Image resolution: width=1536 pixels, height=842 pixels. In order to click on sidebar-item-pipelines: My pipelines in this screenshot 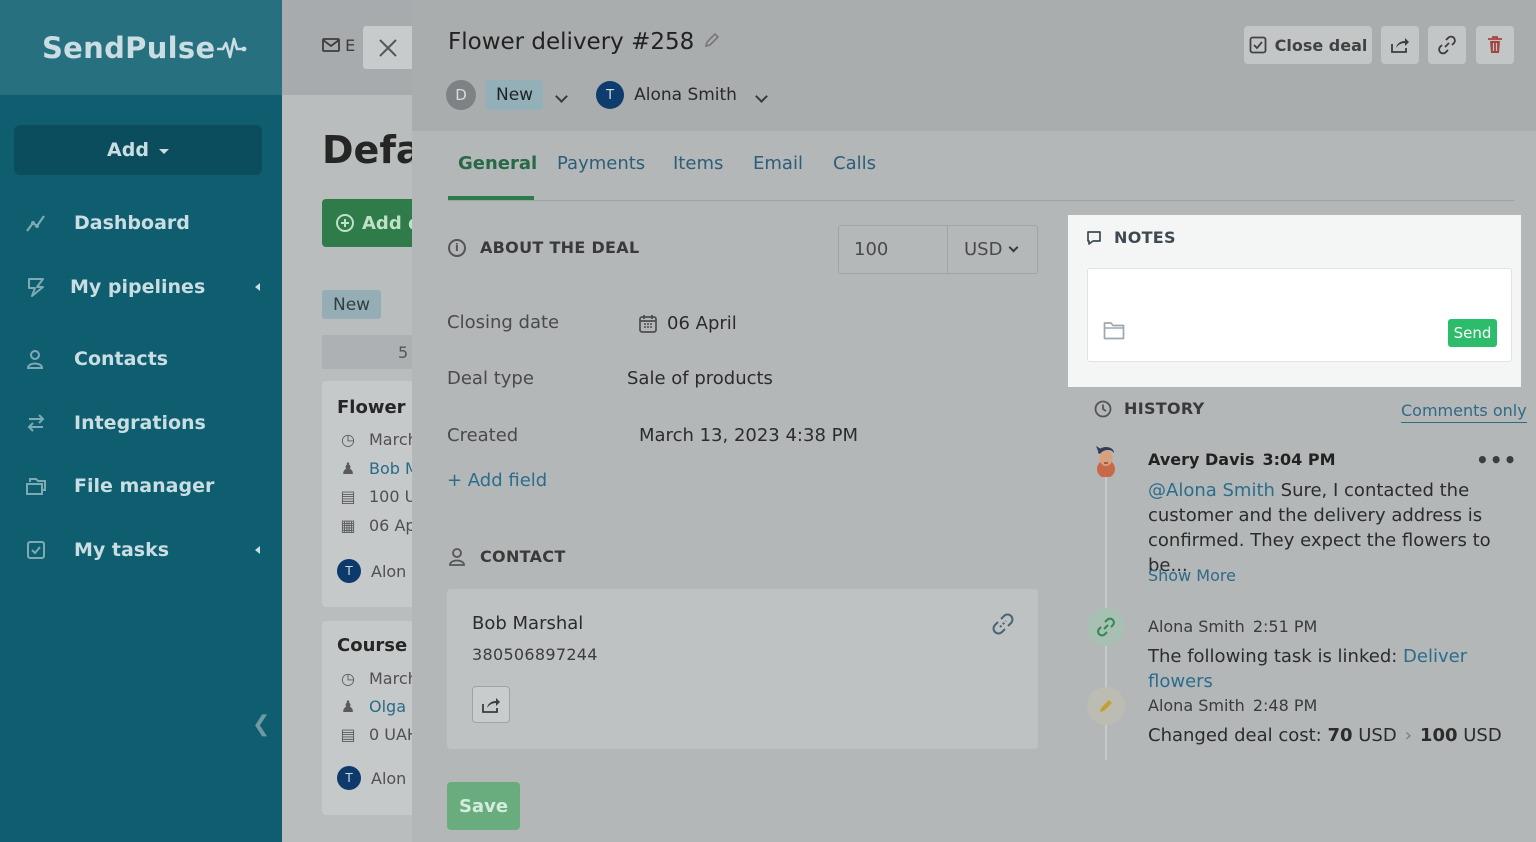, I will do `click(141, 287)`.